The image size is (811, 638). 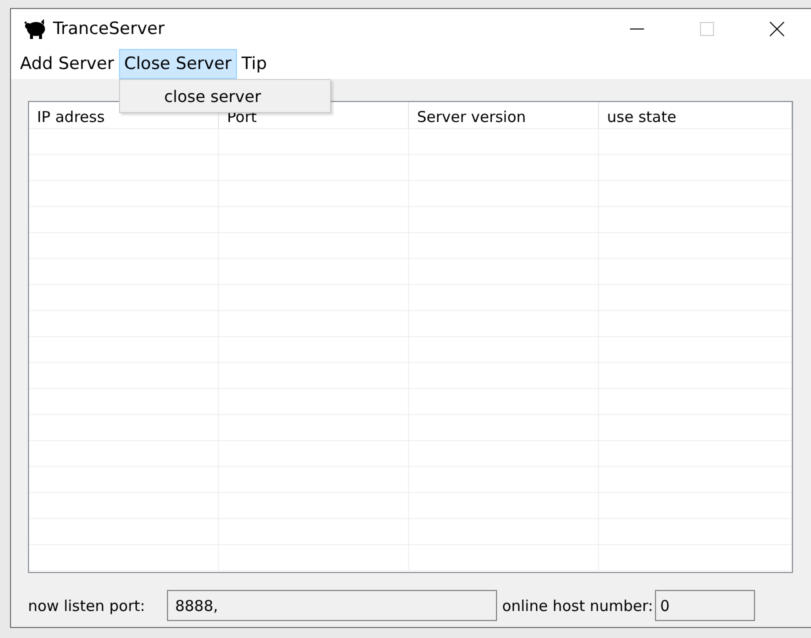 I want to click on column-header: use state, so click(x=695, y=115).